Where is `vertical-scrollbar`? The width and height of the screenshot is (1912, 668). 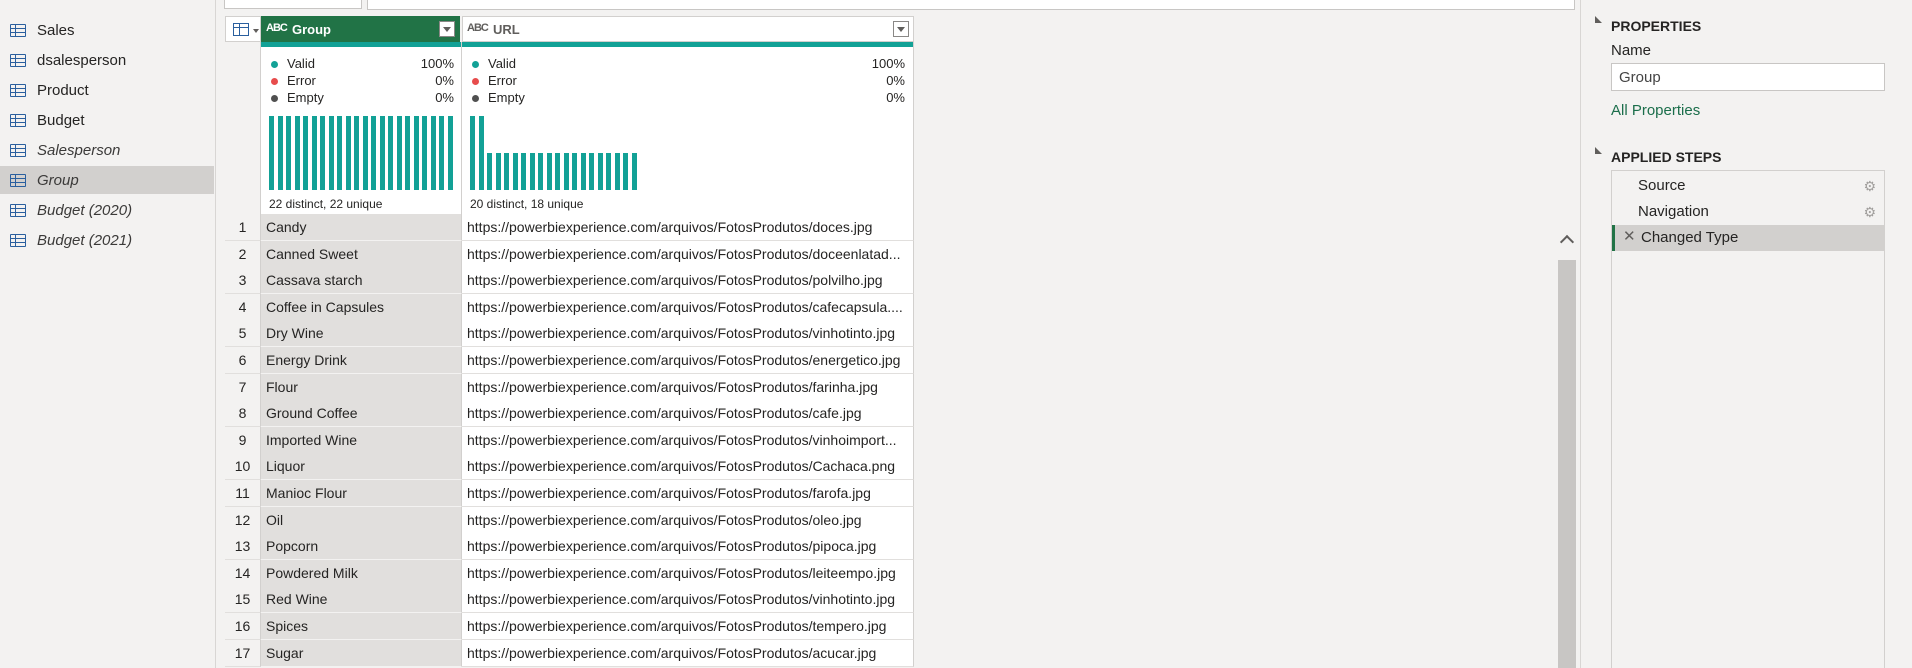 vertical-scrollbar is located at coordinates (1567, 449).